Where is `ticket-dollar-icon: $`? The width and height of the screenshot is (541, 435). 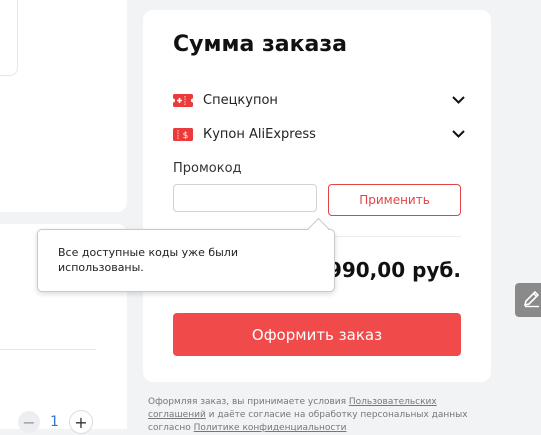 ticket-dollar-icon: $ is located at coordinates (183, 134).